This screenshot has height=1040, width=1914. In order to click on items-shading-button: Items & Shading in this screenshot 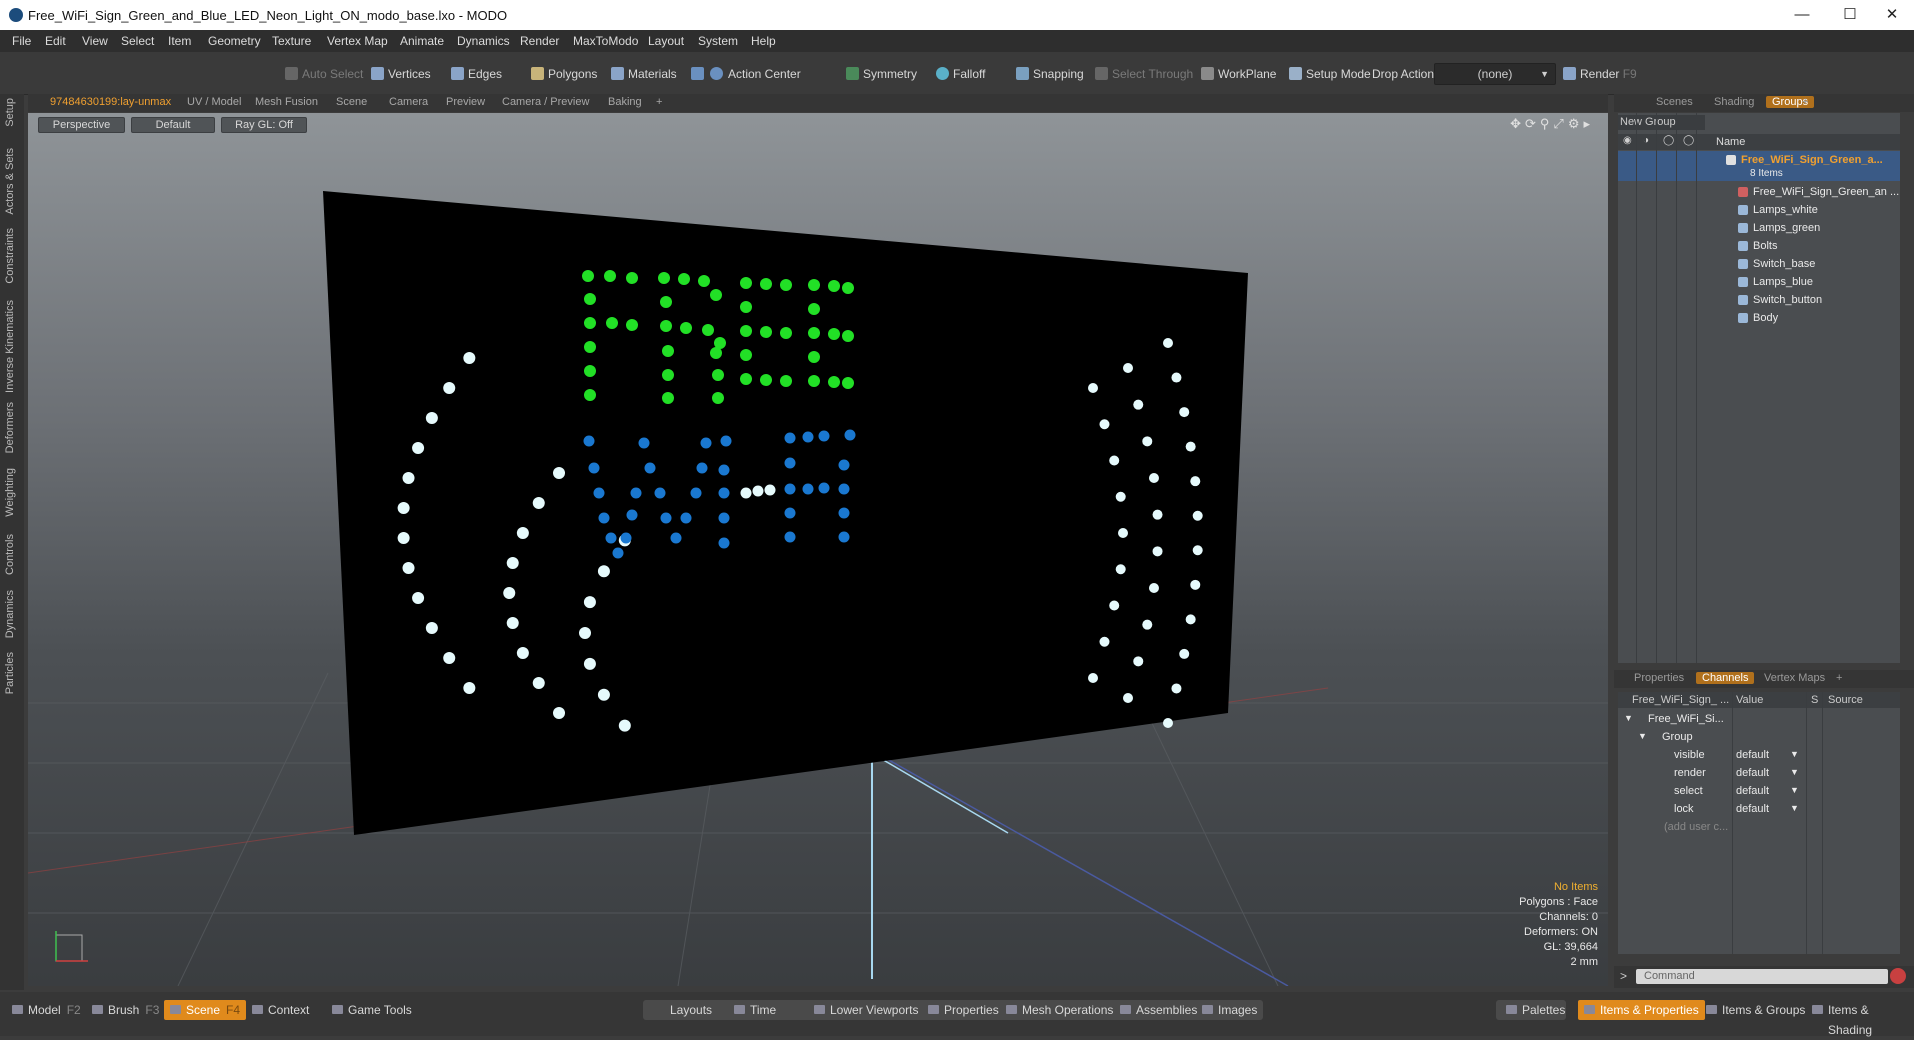, I will do `click(1860, 1018)`.